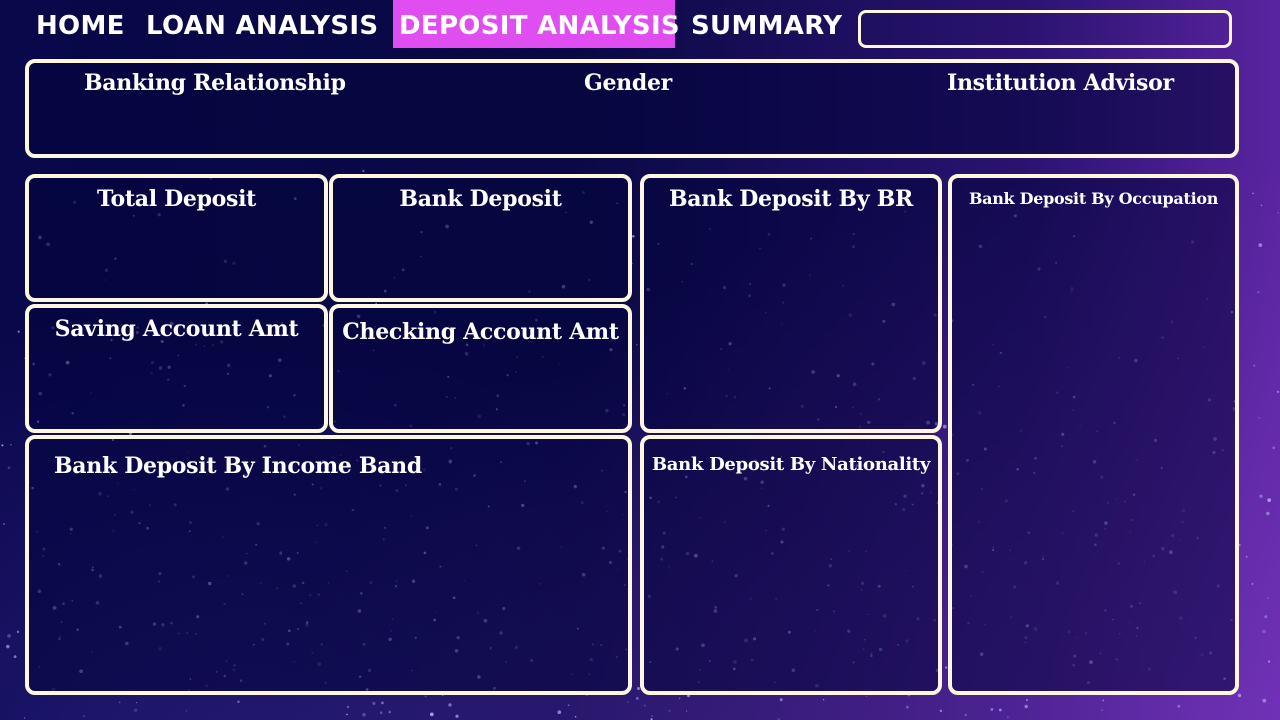 This screenshot has width=1280, height=720. What do you see at coordinates (1060, 83) in the screenshot?
I see `institution-advisor-slicer: Institution Advisor` at bounding box center [1060, 83].